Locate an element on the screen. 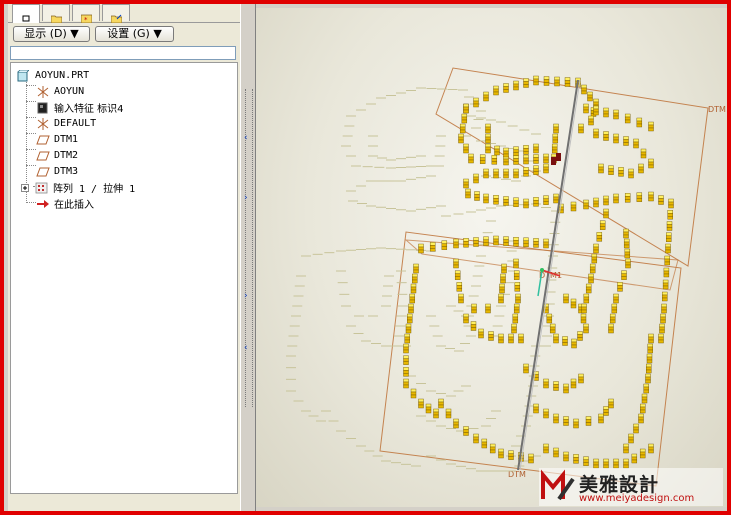 The image size is (731, 515). tree-item-dtm3: DTM3 is located at coordinates (57, 171).